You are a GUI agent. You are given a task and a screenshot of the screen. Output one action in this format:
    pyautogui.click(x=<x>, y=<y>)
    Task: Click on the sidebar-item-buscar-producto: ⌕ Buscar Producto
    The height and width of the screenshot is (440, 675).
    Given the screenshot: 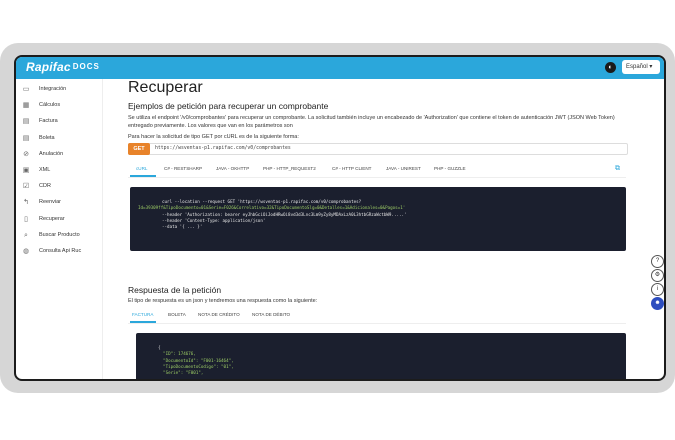 What is the action you would take?
    pyautogui.click(x=51, y=235)
    